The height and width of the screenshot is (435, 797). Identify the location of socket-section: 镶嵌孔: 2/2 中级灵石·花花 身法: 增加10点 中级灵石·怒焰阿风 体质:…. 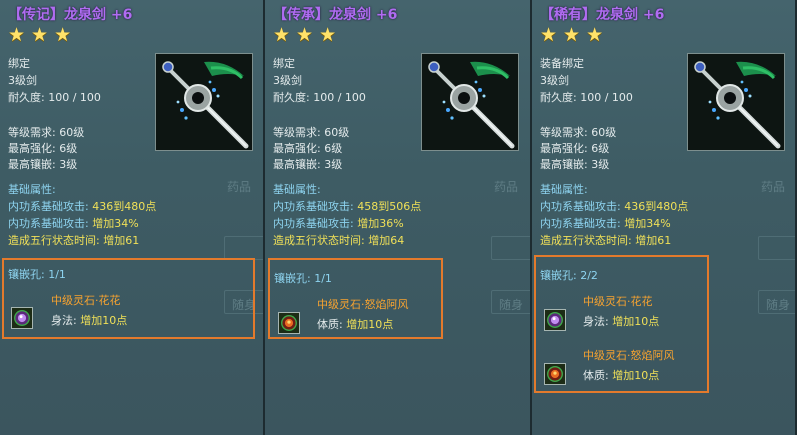
(621, 324).